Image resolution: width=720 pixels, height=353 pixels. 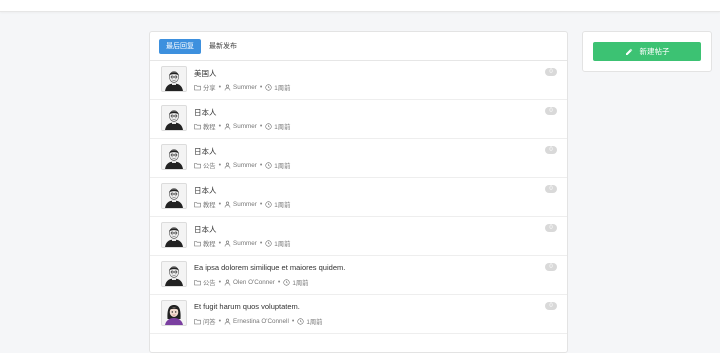 What do you see at coordinates (358, 80) in the screenshot?
I see `topic-item: 美国人 分享 • Summer • 1周前 0` at bounding box center [358, 80].